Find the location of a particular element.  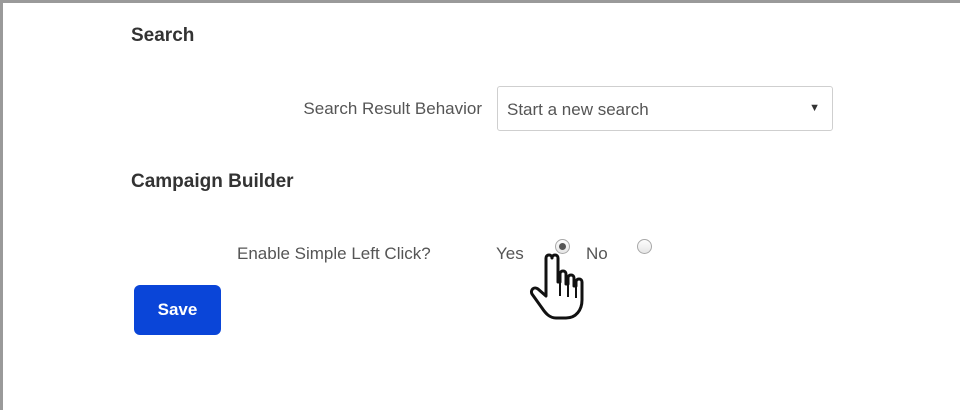

search-section-title: Search is located at coordinates (163, 35).